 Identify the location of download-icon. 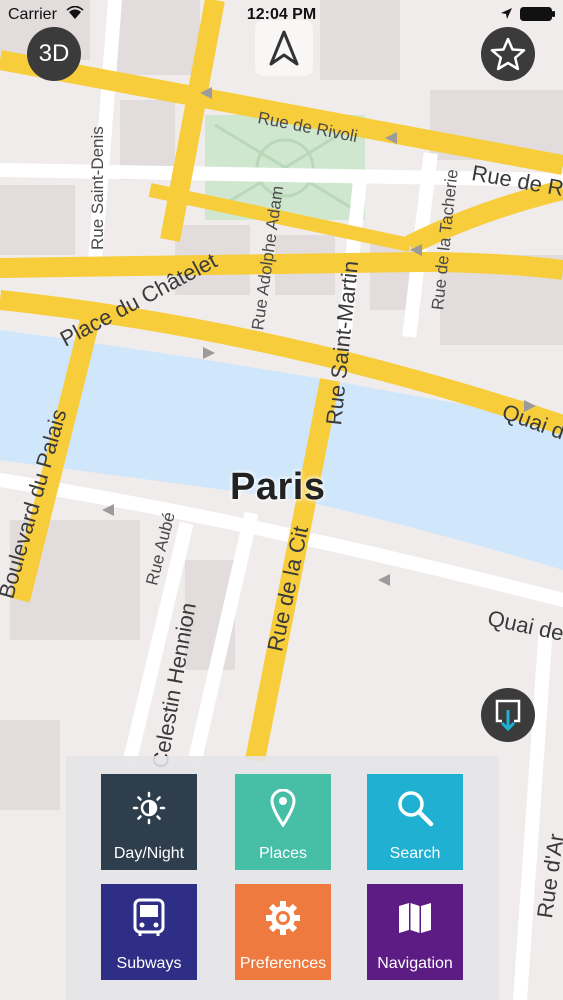
(508, 715).